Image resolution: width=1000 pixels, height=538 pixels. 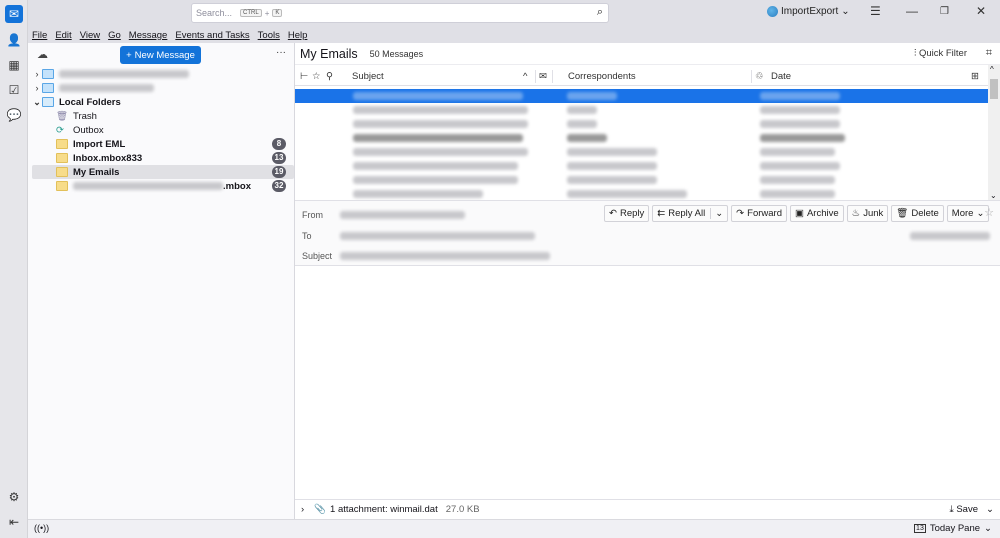 What do you see at coordinates (163, 116) in the screenshot?
I see `folder-trash: 🗑 Trash` at bounding box center [163, 116].